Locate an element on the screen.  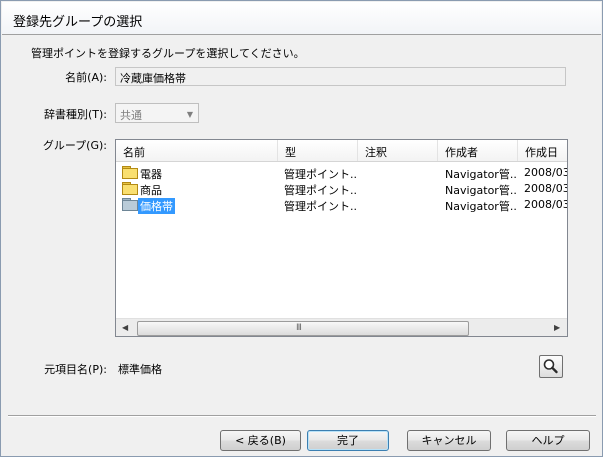
scrollbar-grip: III is located at coordinates (299, 328).